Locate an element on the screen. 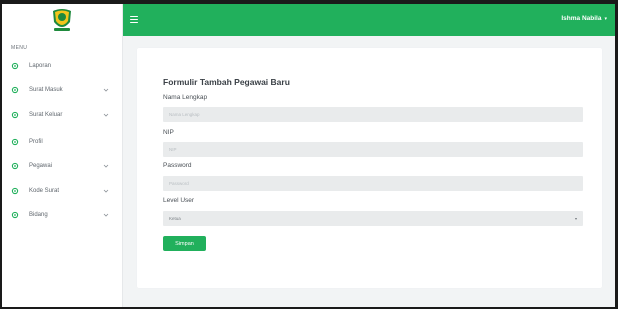 The height and width of the screenshot is (309, 618). level-user-selected: Ketua is located at coordinates (175, 218).